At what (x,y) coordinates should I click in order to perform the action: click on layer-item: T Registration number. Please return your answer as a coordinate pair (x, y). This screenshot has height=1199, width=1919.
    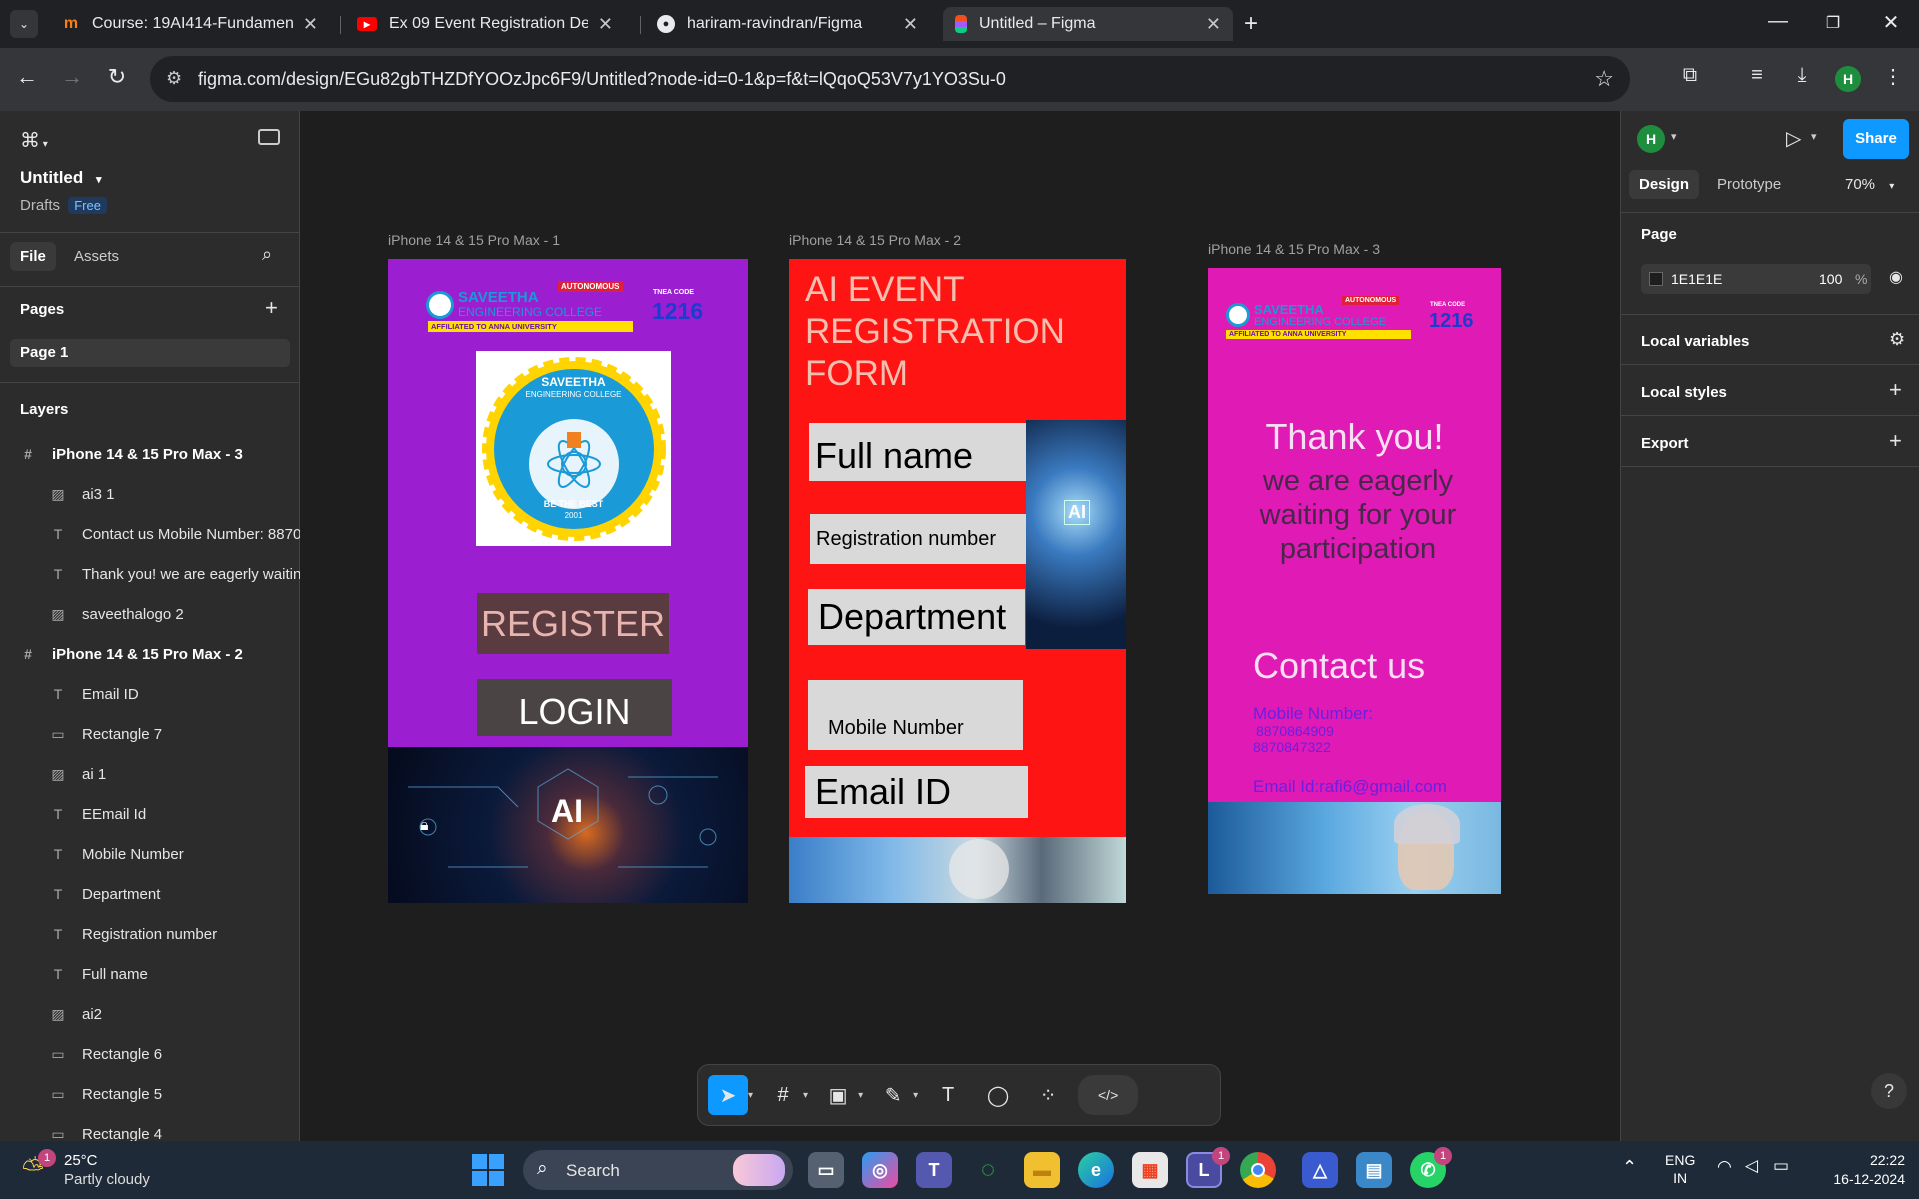
    Looking at the image, I should click on (150, 934).